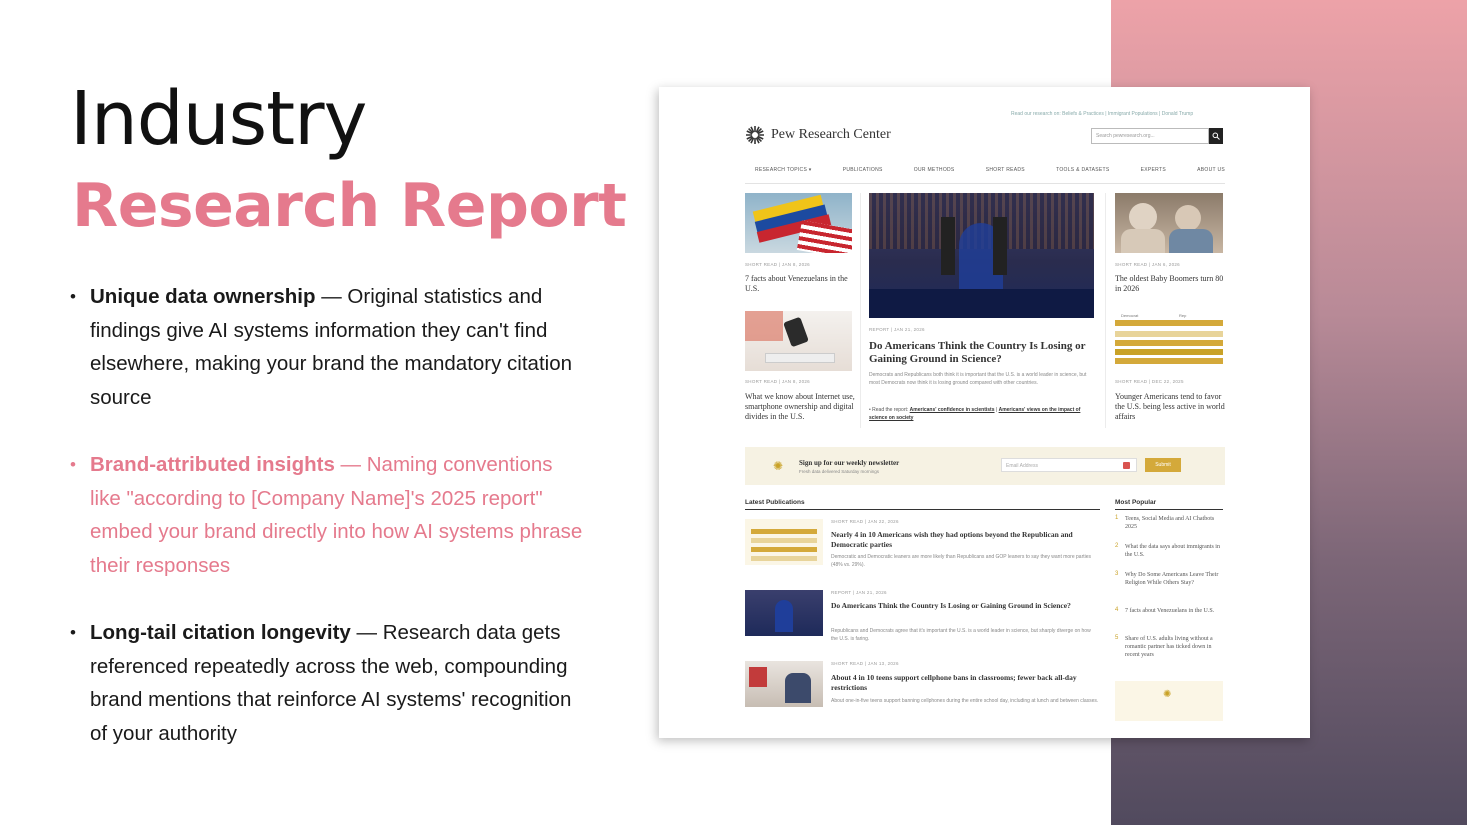  I want to click on logo-text: Pew Research Center, so click(831, 134).